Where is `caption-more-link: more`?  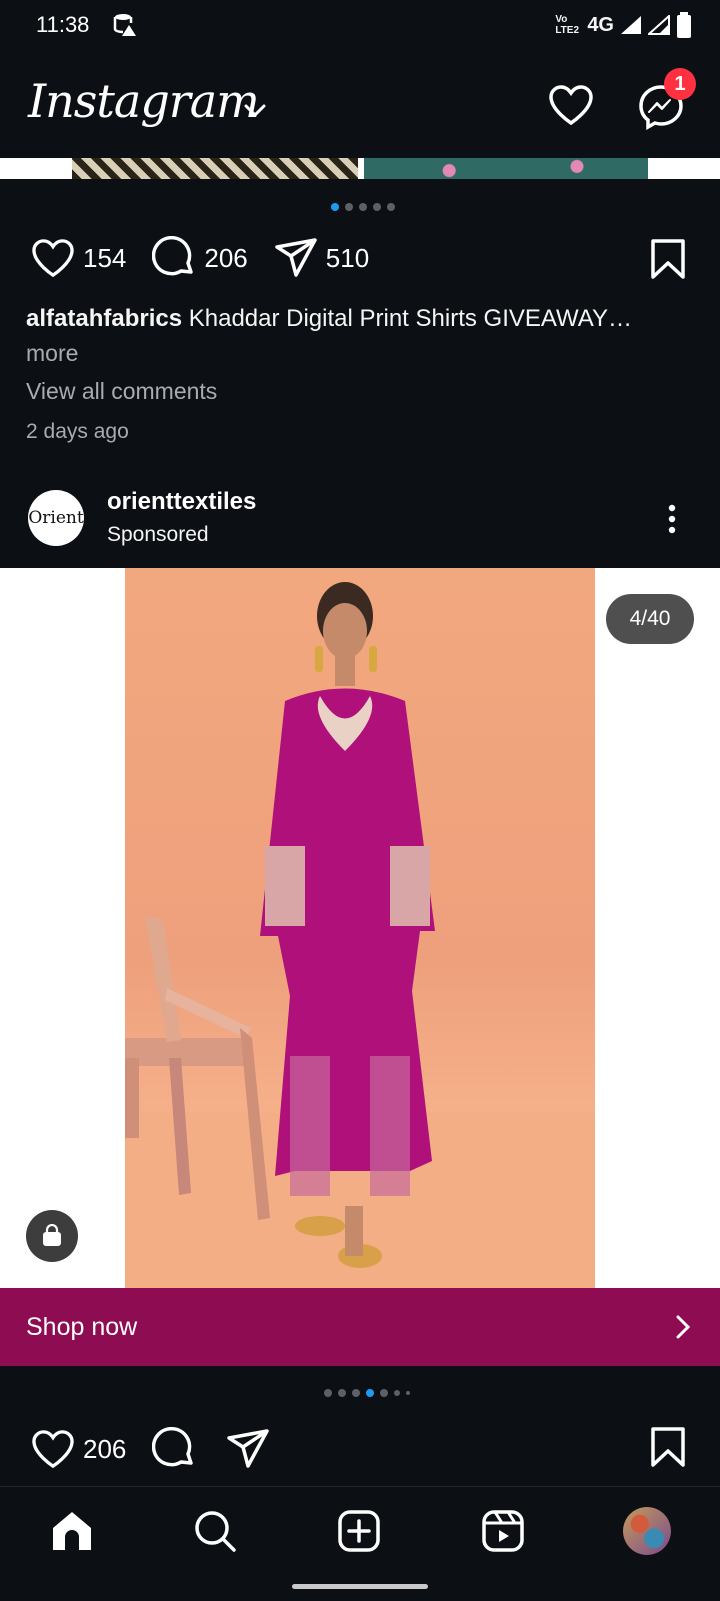 caption-more-link: more is located at coordinates (52, 353).